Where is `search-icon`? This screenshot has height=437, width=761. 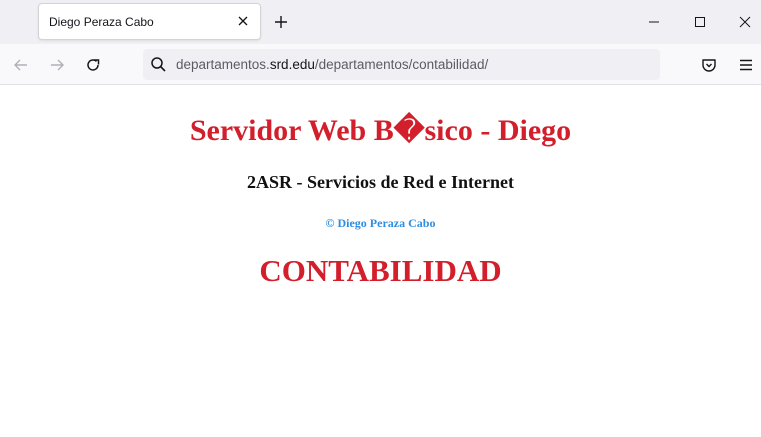
search-icon is located at coordinates (158, 64).